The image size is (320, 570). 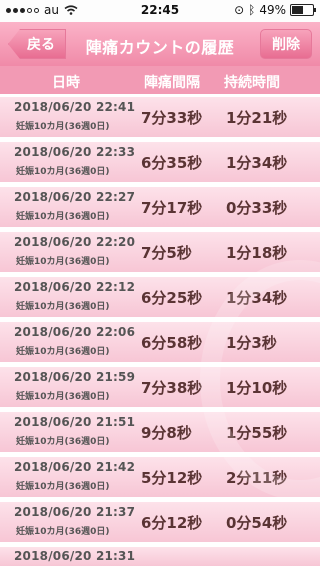 I want to click on row-datetime: 2018/06/20 21:51, so click(x=75, y=422).